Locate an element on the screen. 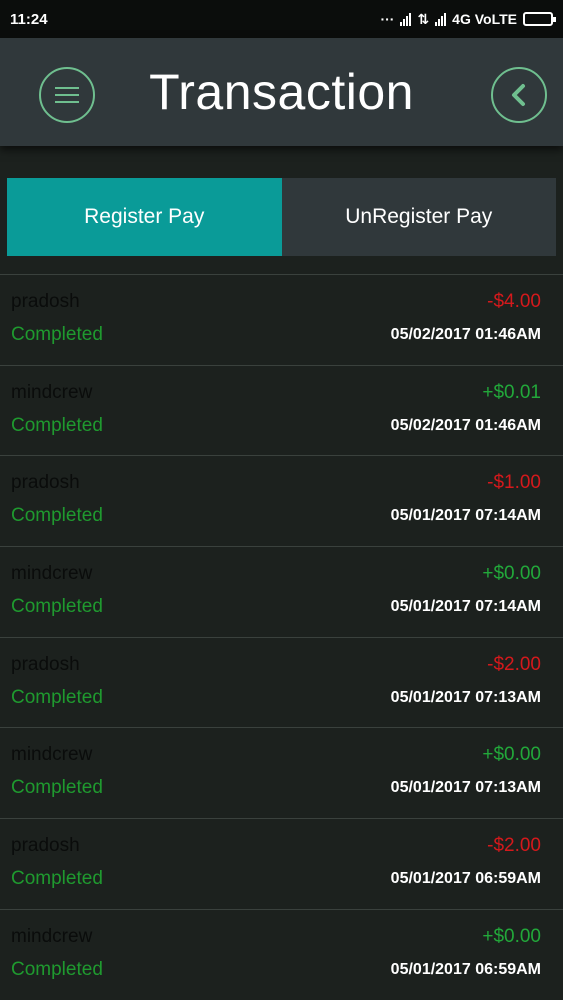  tab-label: UnRegister Pay is located at coordinates (419, 216).